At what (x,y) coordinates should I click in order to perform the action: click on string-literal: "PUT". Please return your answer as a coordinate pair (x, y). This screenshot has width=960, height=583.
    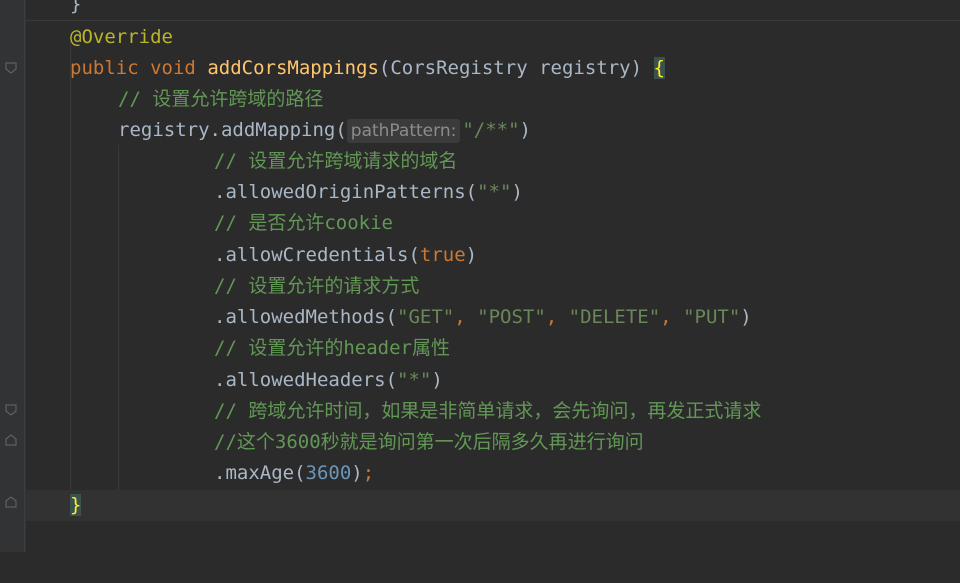
    Looking at the image, I should click on (712, 317).